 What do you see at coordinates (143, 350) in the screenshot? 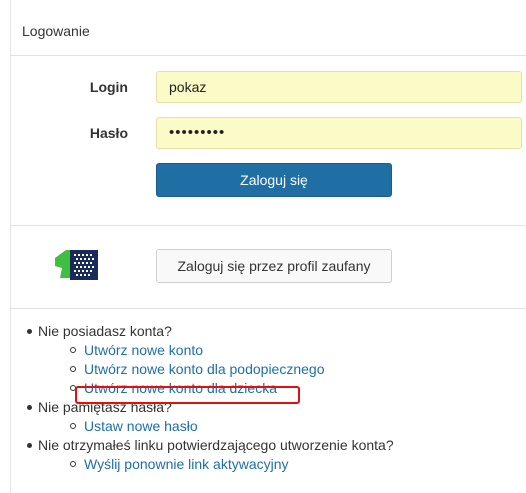
I see `create-account-link: Utwórz nowe konto` at bounding box center [143, 350].